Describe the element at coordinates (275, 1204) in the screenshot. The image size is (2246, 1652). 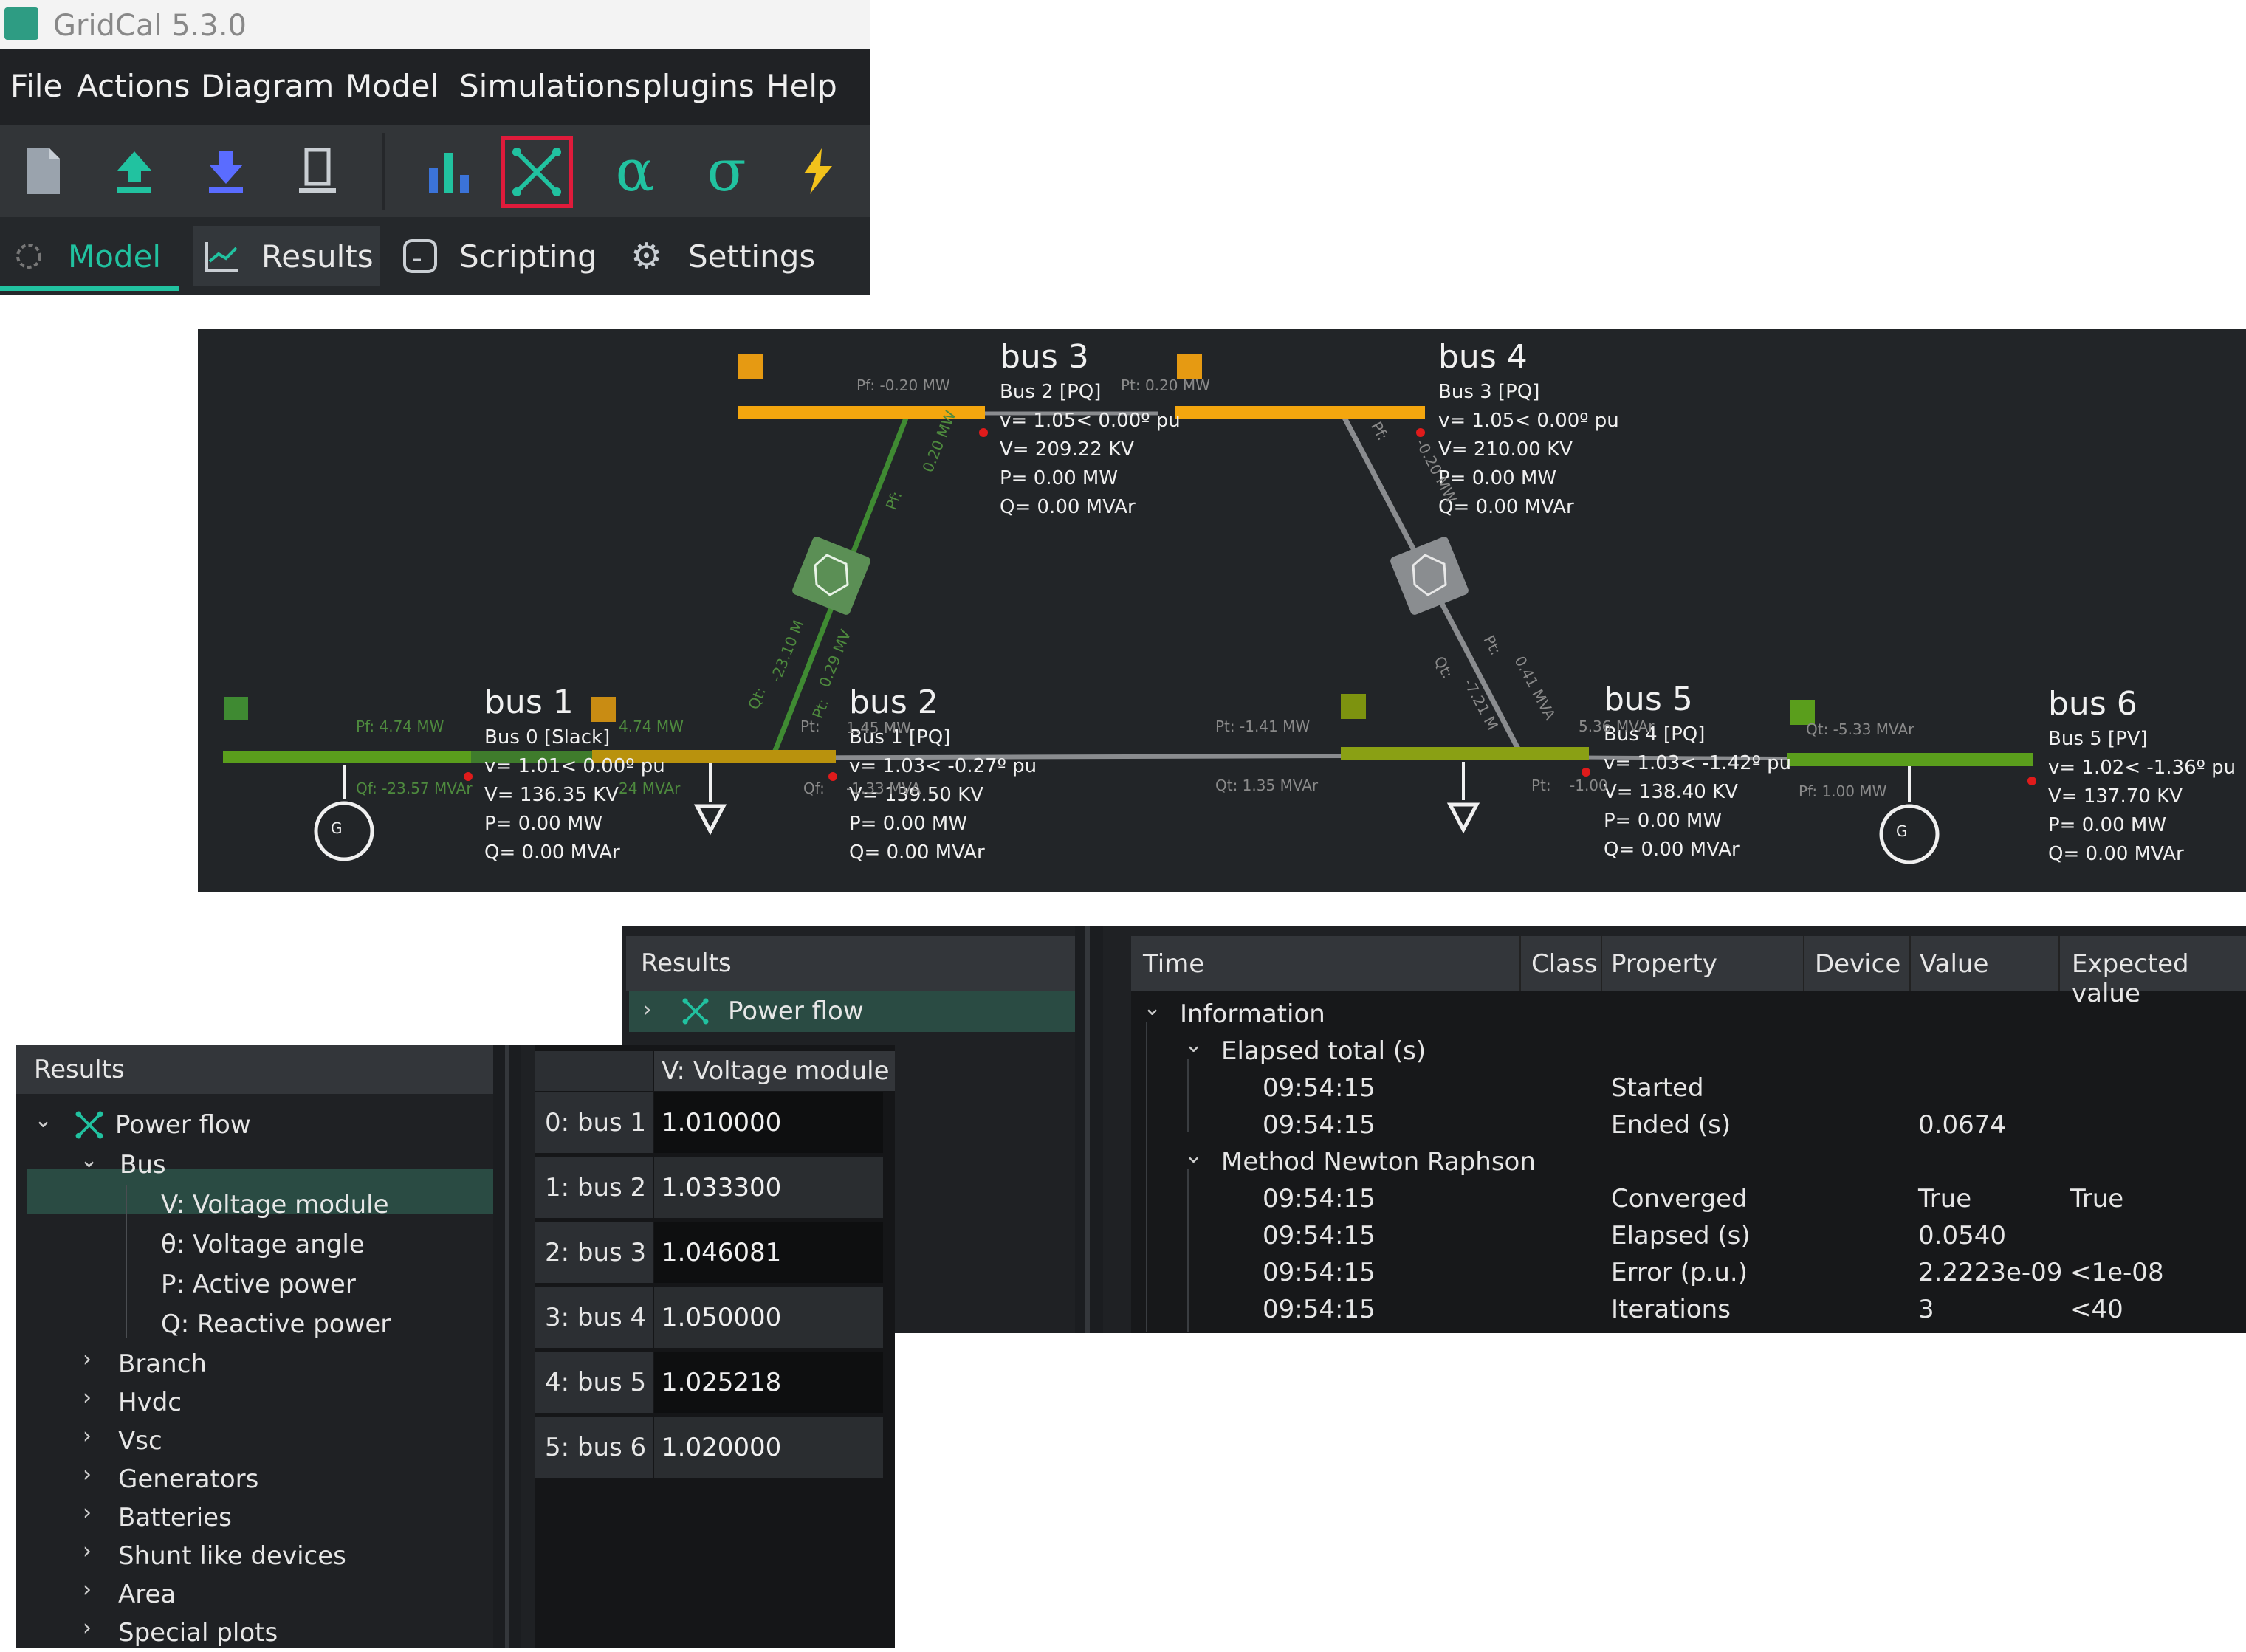
I see `tree-item-voltage-module: V: Voltage module` at that location.